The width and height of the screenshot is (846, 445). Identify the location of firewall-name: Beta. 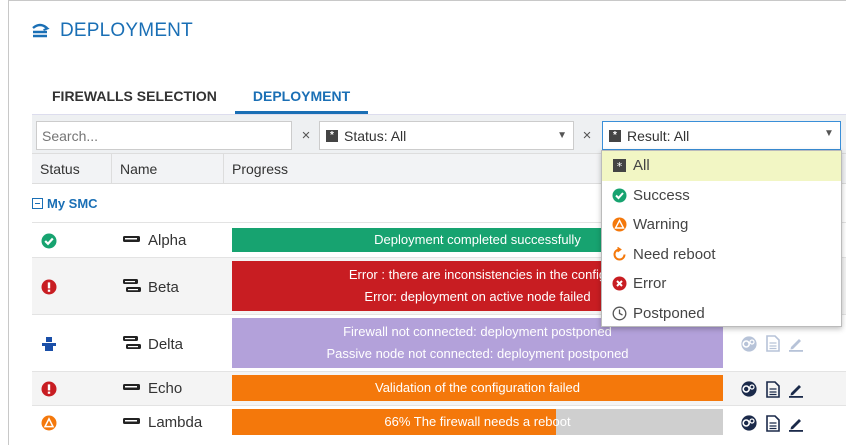
(150, 288).